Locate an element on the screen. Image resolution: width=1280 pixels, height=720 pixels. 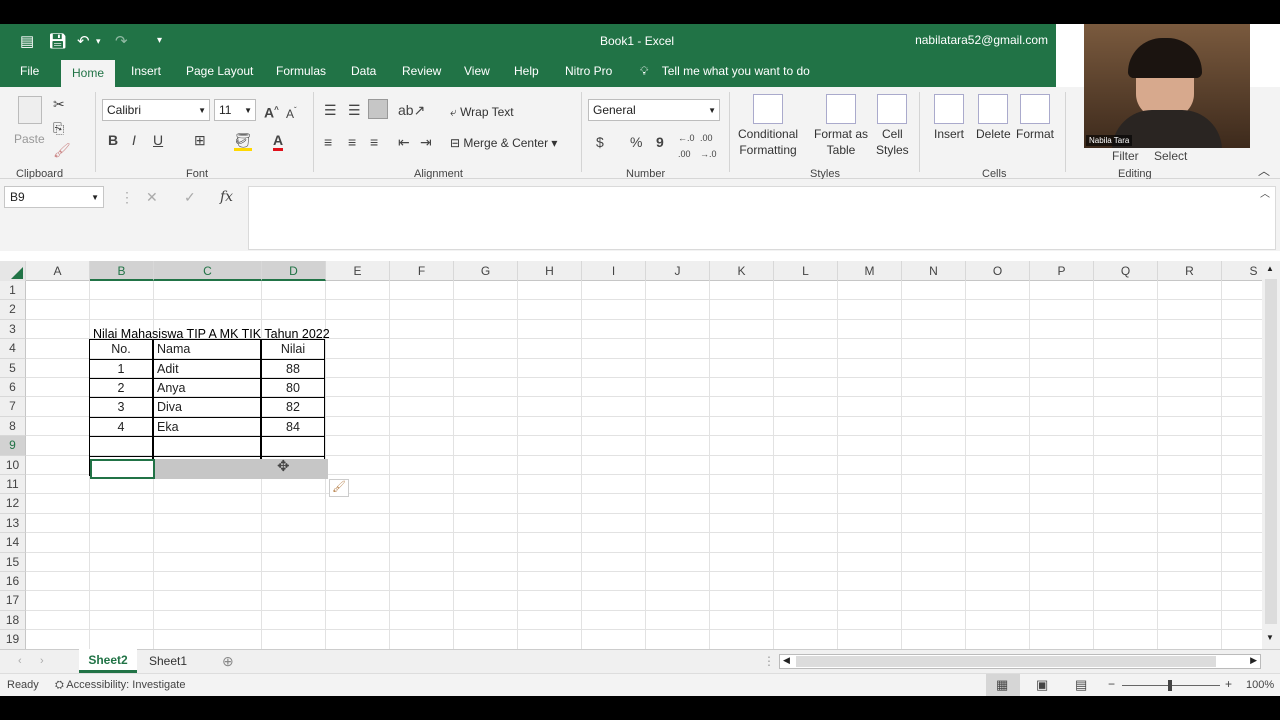
user-account: nabilatara52@gmail.com is located at coordinates (981, 40).